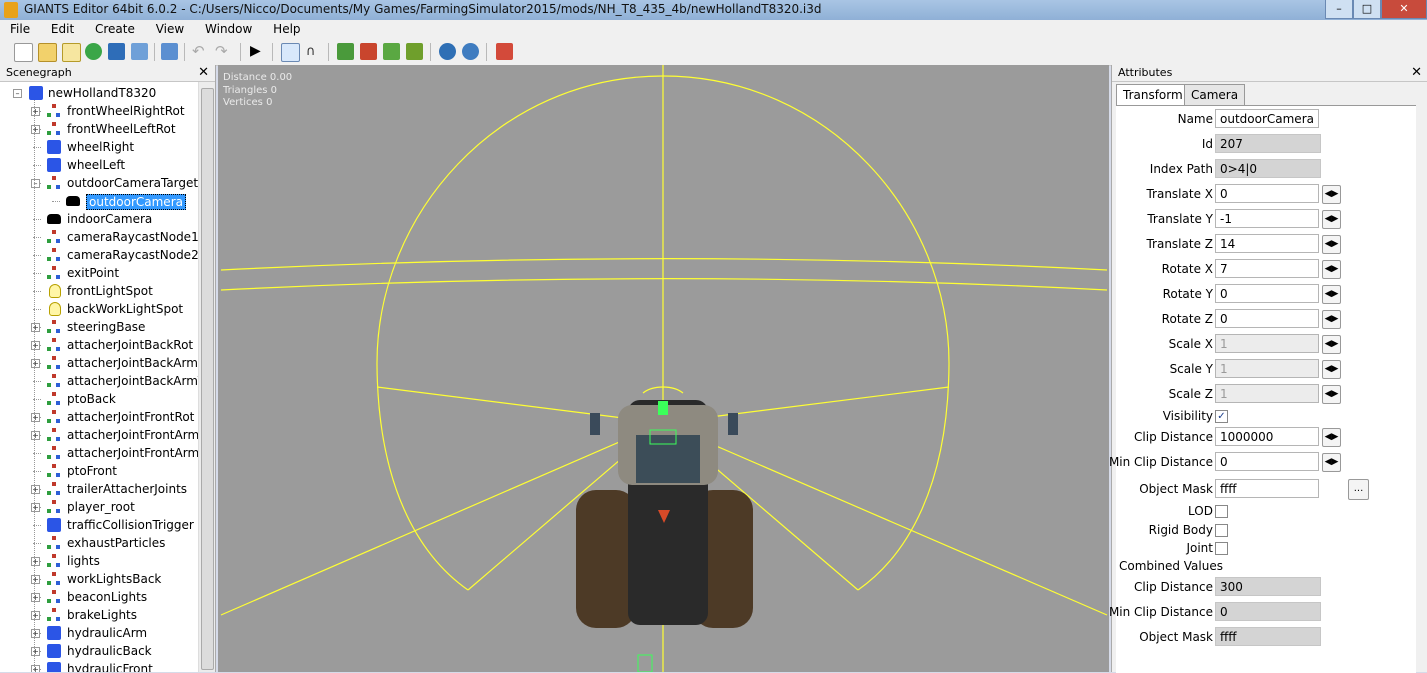  Describe the element at coordinates (1267, 243) in the screenshot. I see `translate-z-input: 14` at that location.